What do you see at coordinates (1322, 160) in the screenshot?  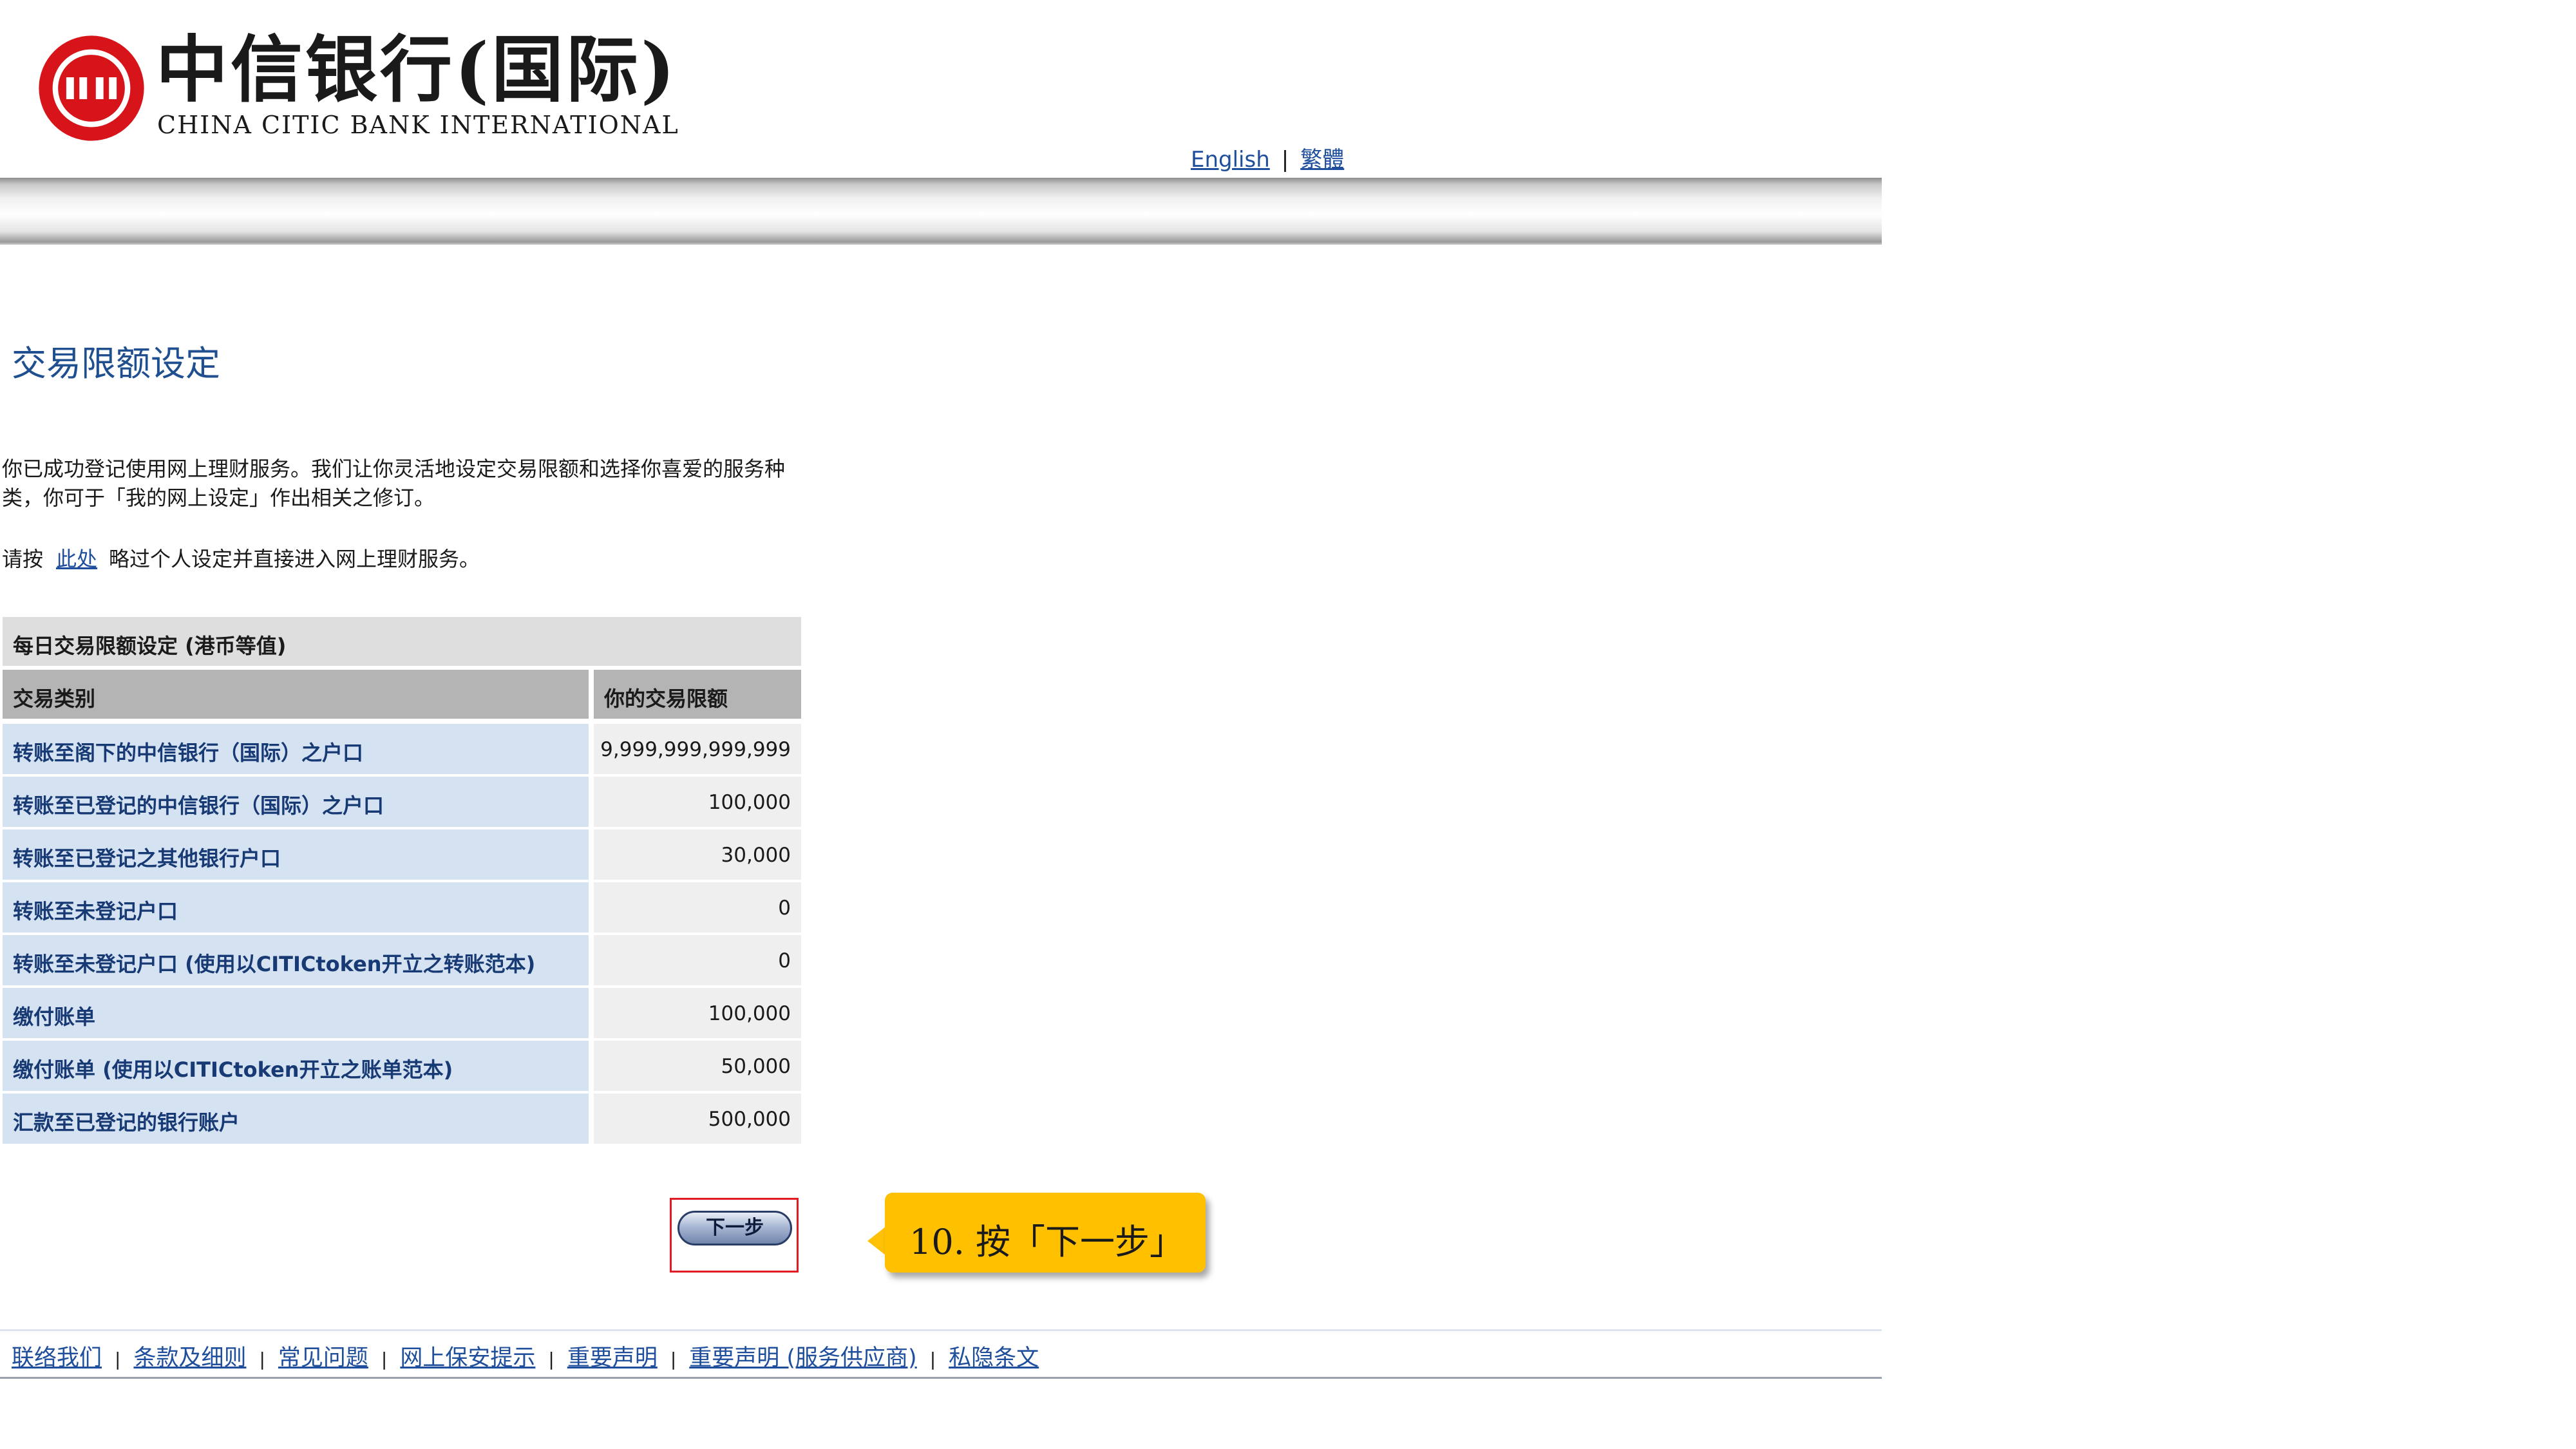 I see `traditional-chinese-link: 繁體` at bounding box center [1322, 160].